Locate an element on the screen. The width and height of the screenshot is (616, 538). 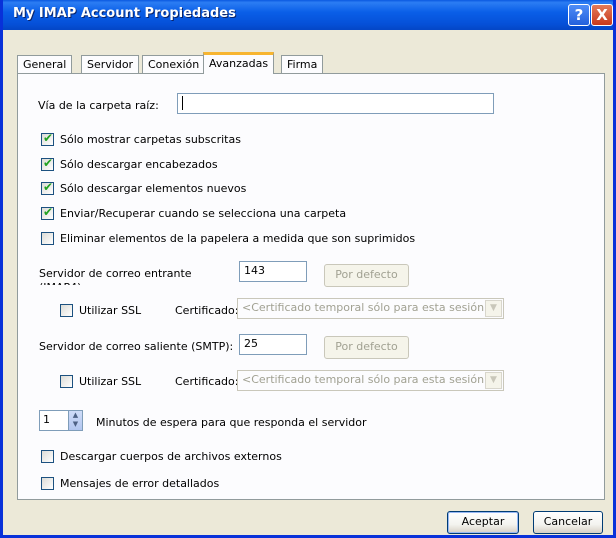
checkbox-label: Sólo descargar elementos nuevos is located at coordinates (153, 188).